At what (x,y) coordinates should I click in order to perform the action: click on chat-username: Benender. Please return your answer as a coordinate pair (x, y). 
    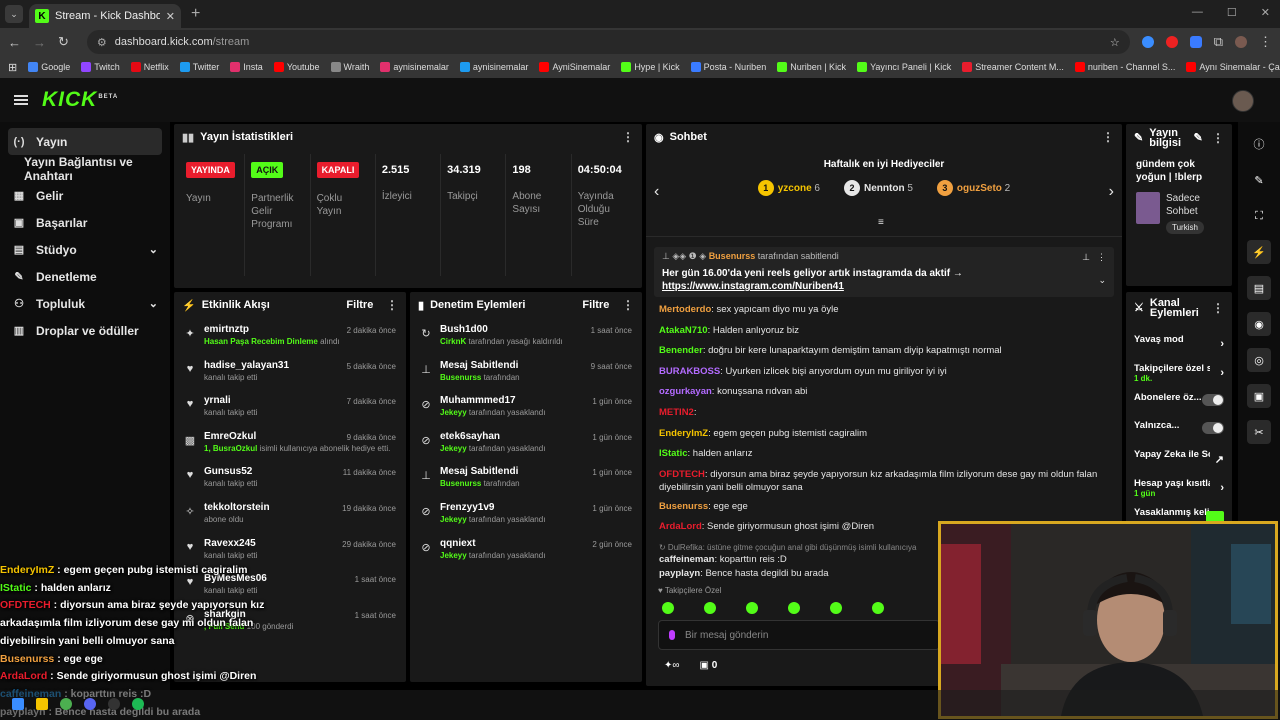
    Looking at the image, I should click on (681, 350).